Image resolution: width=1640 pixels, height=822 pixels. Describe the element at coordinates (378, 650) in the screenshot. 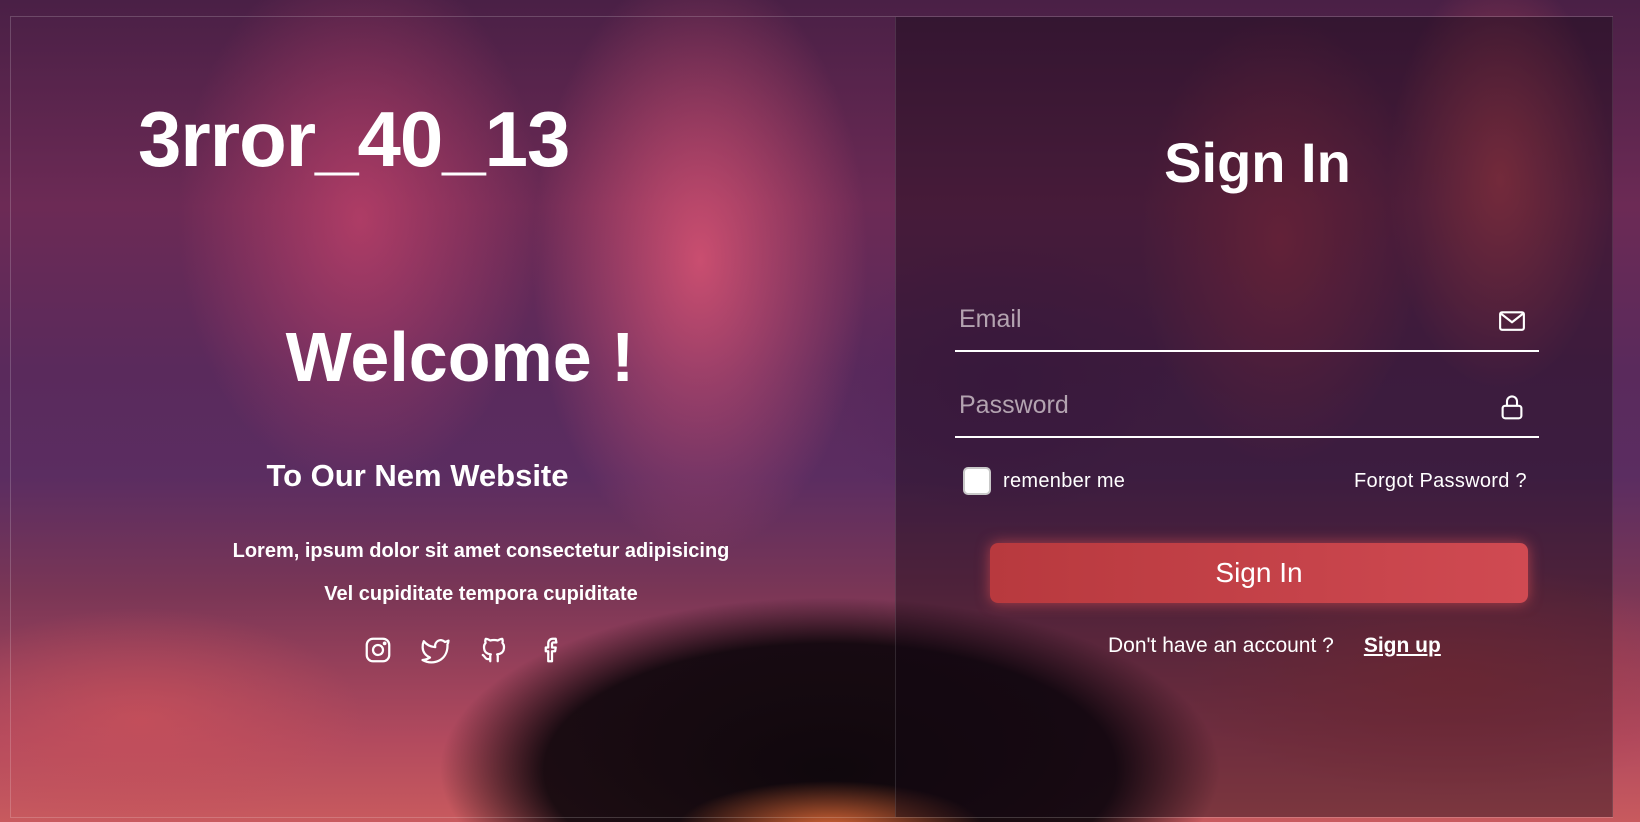

I see `instagram-icon` at that location.